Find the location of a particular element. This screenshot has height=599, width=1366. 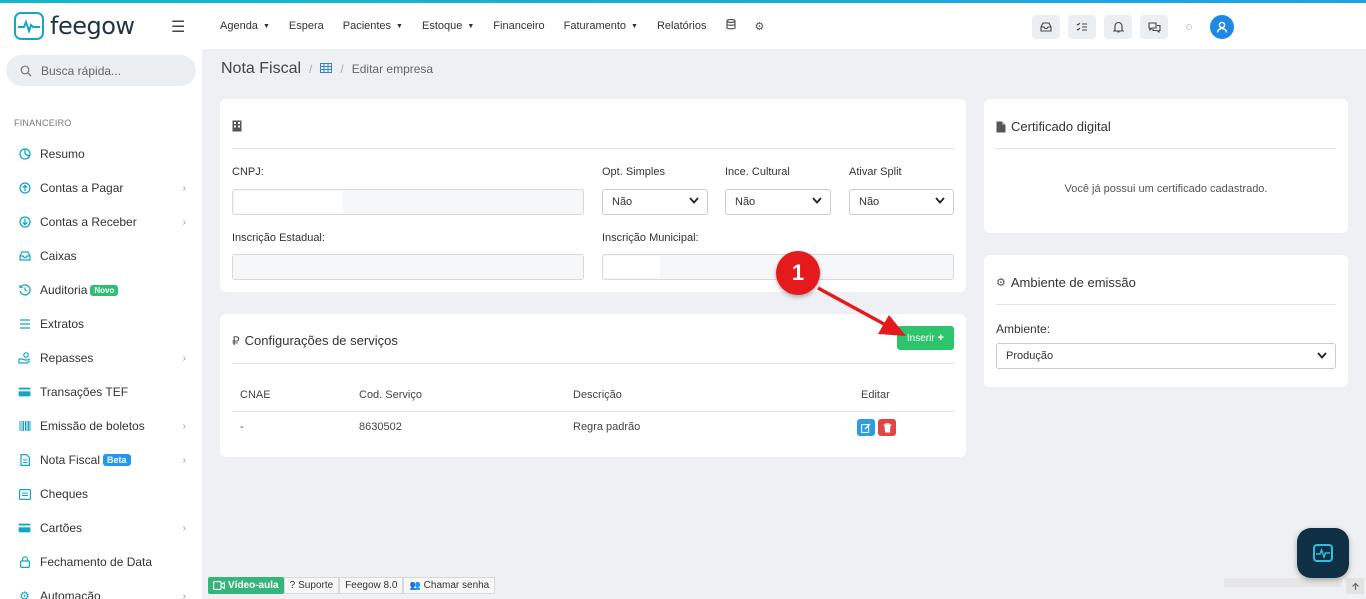

card-icon is located at coordinates (24, 392).